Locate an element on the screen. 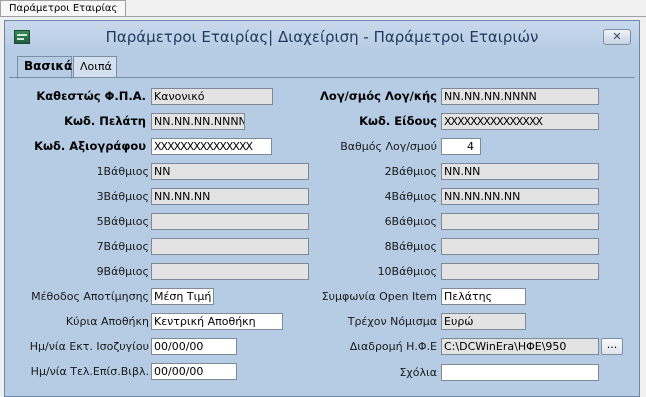 Image resolution: width=646 pixels, height=397 pixels. path-label: Διαδρομή Η.Φ.Ε is located at coordinates (393, 346).